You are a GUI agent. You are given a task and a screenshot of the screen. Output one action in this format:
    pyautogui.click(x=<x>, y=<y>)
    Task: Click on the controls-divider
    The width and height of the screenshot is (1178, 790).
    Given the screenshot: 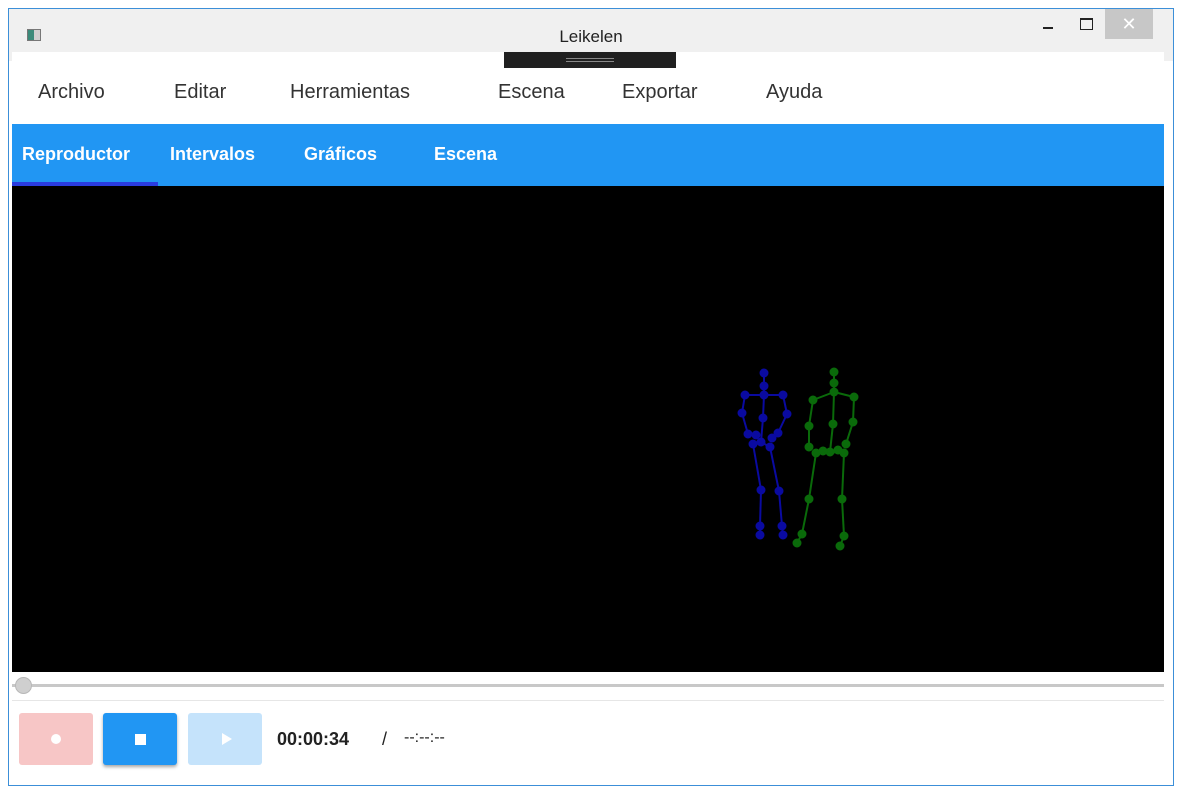 What is the action you would take?
    pyautogui.click(x=588, y=700)
    